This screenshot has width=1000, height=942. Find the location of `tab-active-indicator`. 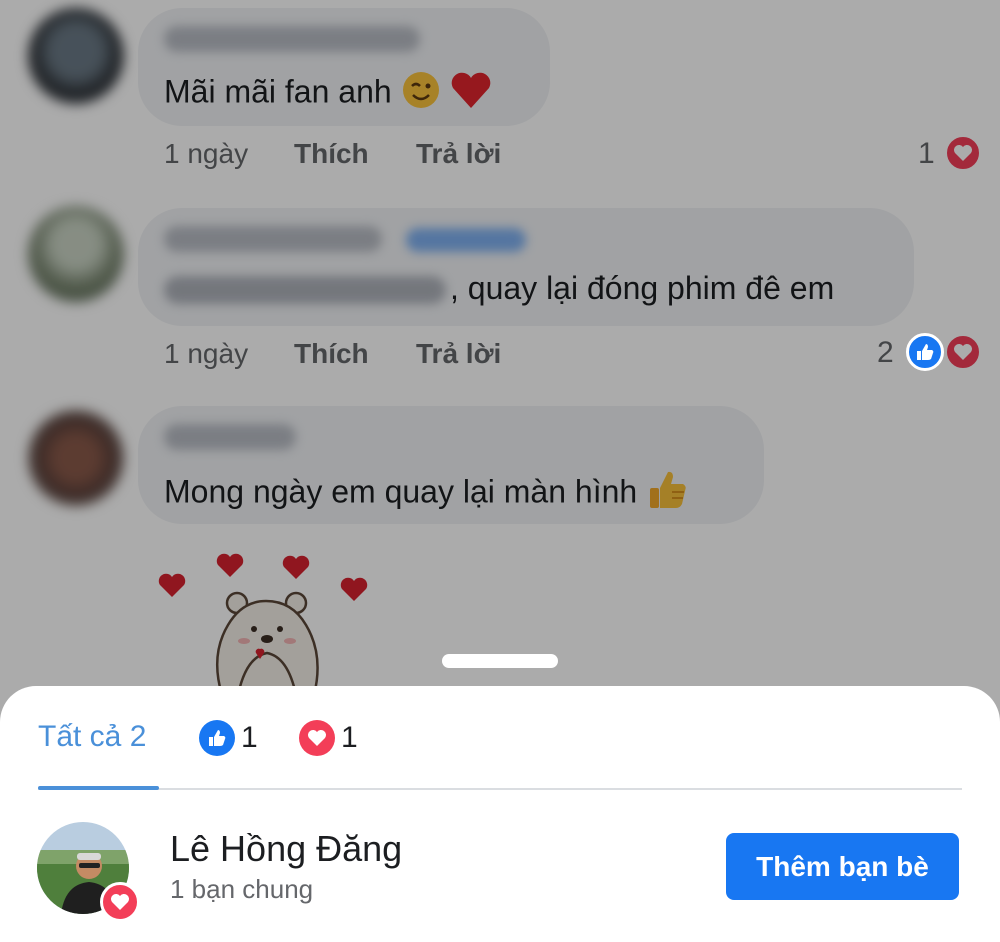

tab-active-indicator is located at coordinates (98, 788).